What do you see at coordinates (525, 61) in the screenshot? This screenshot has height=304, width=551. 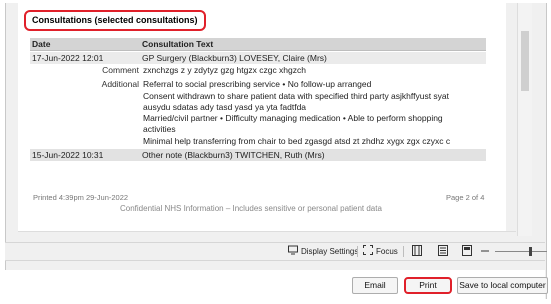 I see `scrollbar-thumb` at bounding box center [525, 61].